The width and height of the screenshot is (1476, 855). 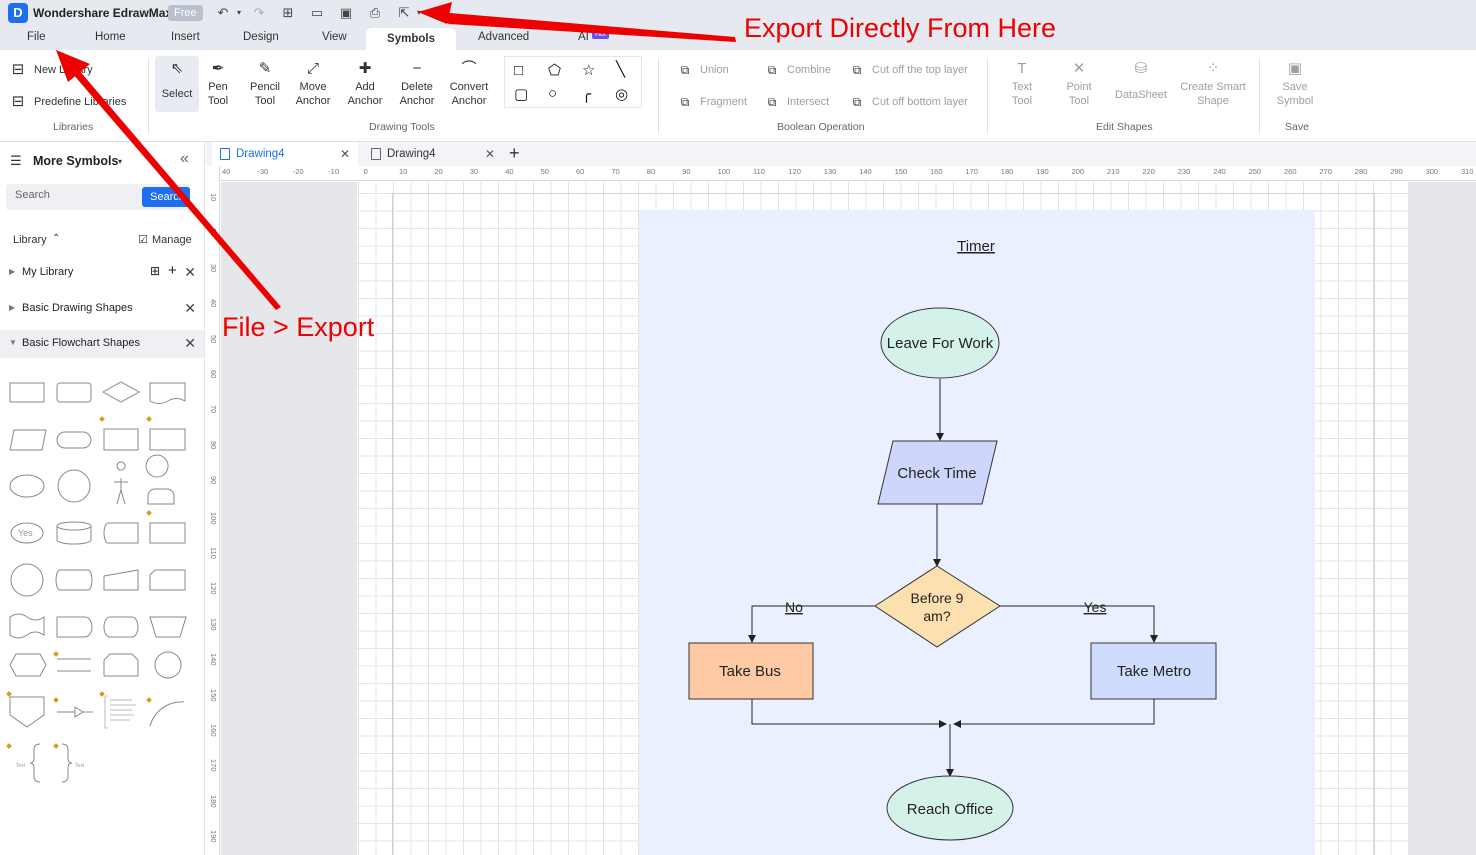 I want to click on ruler-tick-label: 10, so click(x=403, y=171).